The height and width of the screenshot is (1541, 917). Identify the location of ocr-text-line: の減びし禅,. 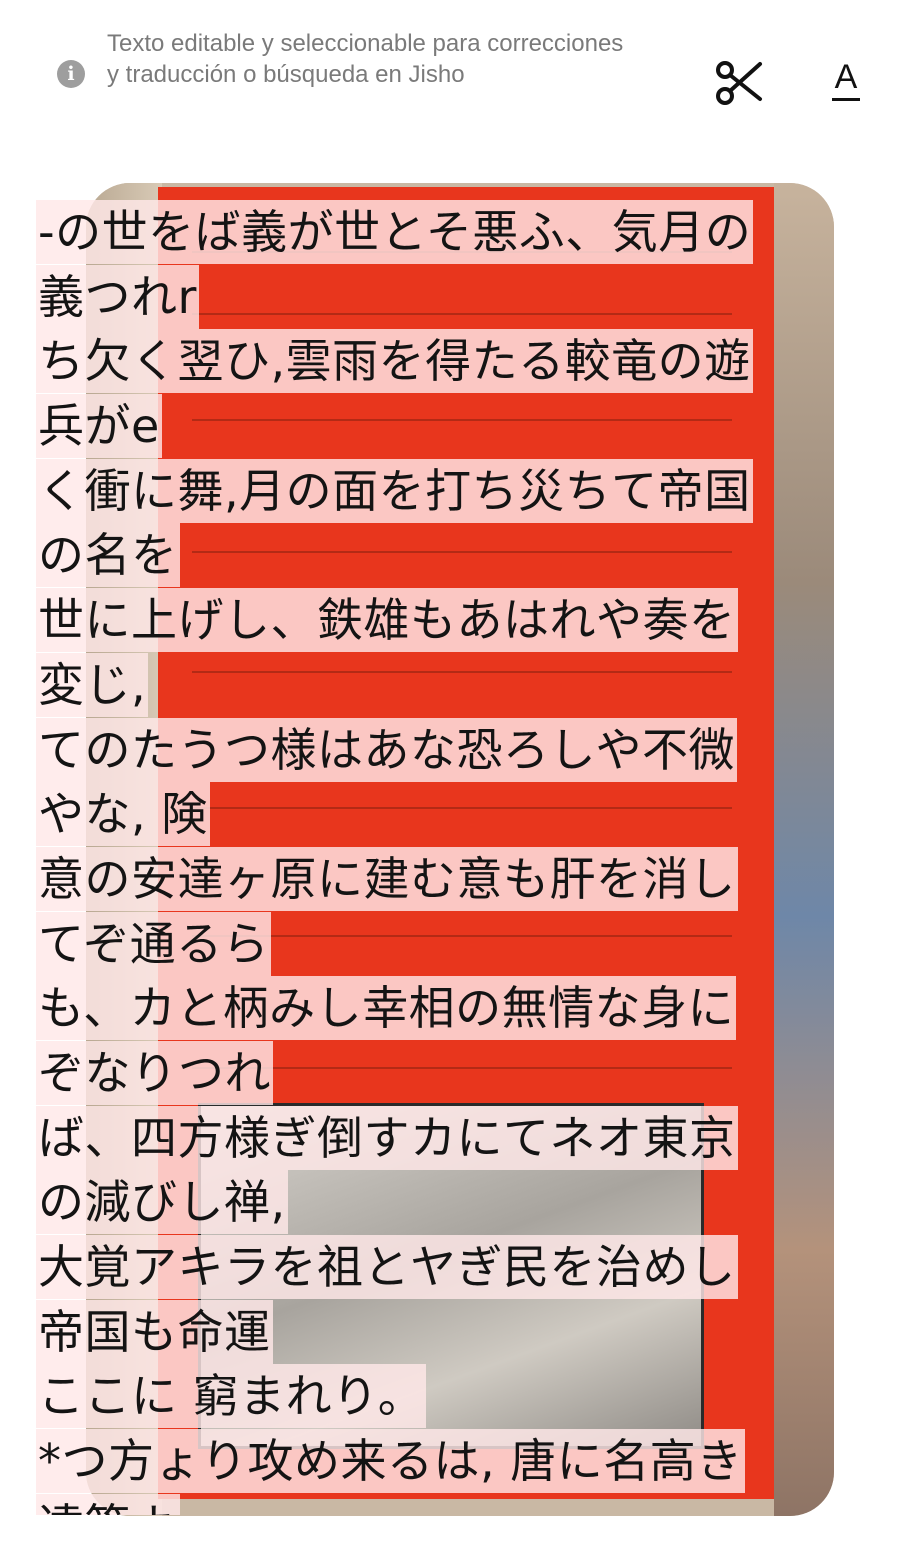
(446, 1202).